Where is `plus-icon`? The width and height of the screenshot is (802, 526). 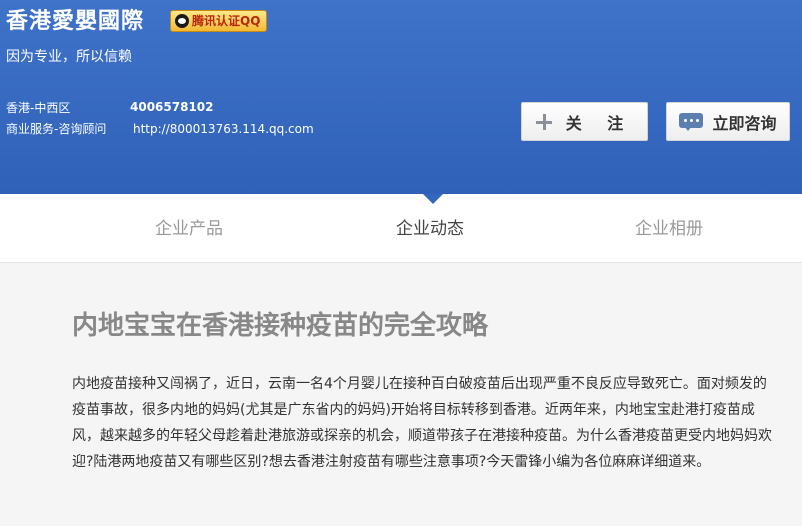 plus-icon is located at coordinates (543, 121).